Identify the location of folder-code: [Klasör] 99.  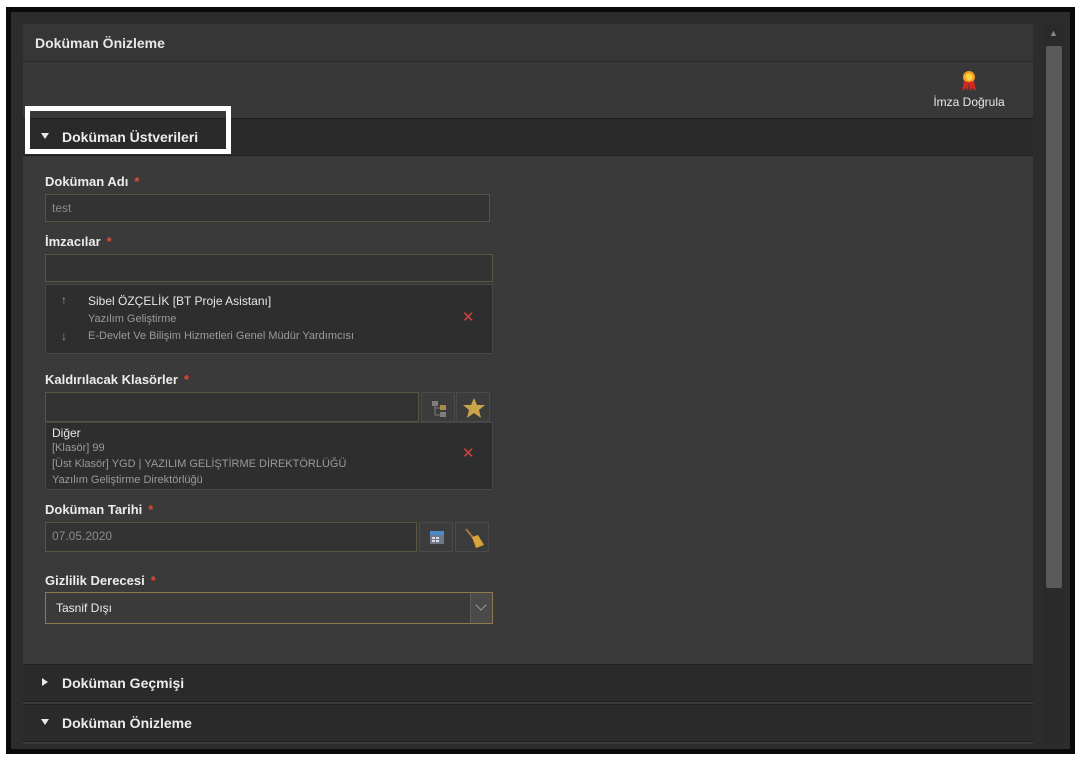
(78, 448).